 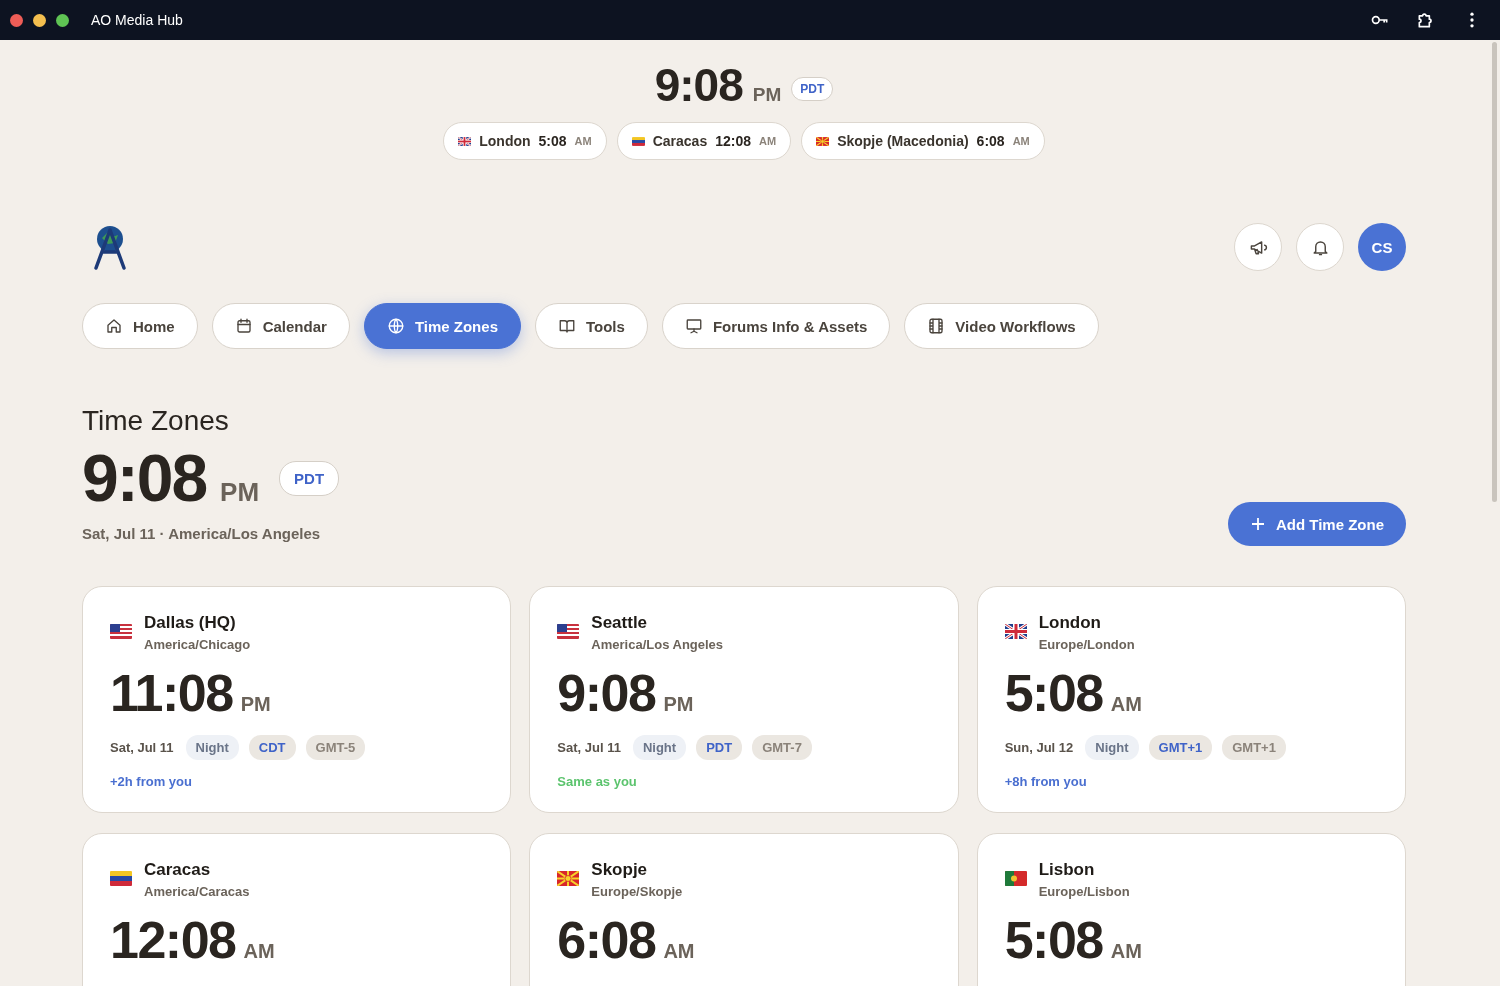 I want to click on zone-name: America/Chicago, so click(x=197, y=644).